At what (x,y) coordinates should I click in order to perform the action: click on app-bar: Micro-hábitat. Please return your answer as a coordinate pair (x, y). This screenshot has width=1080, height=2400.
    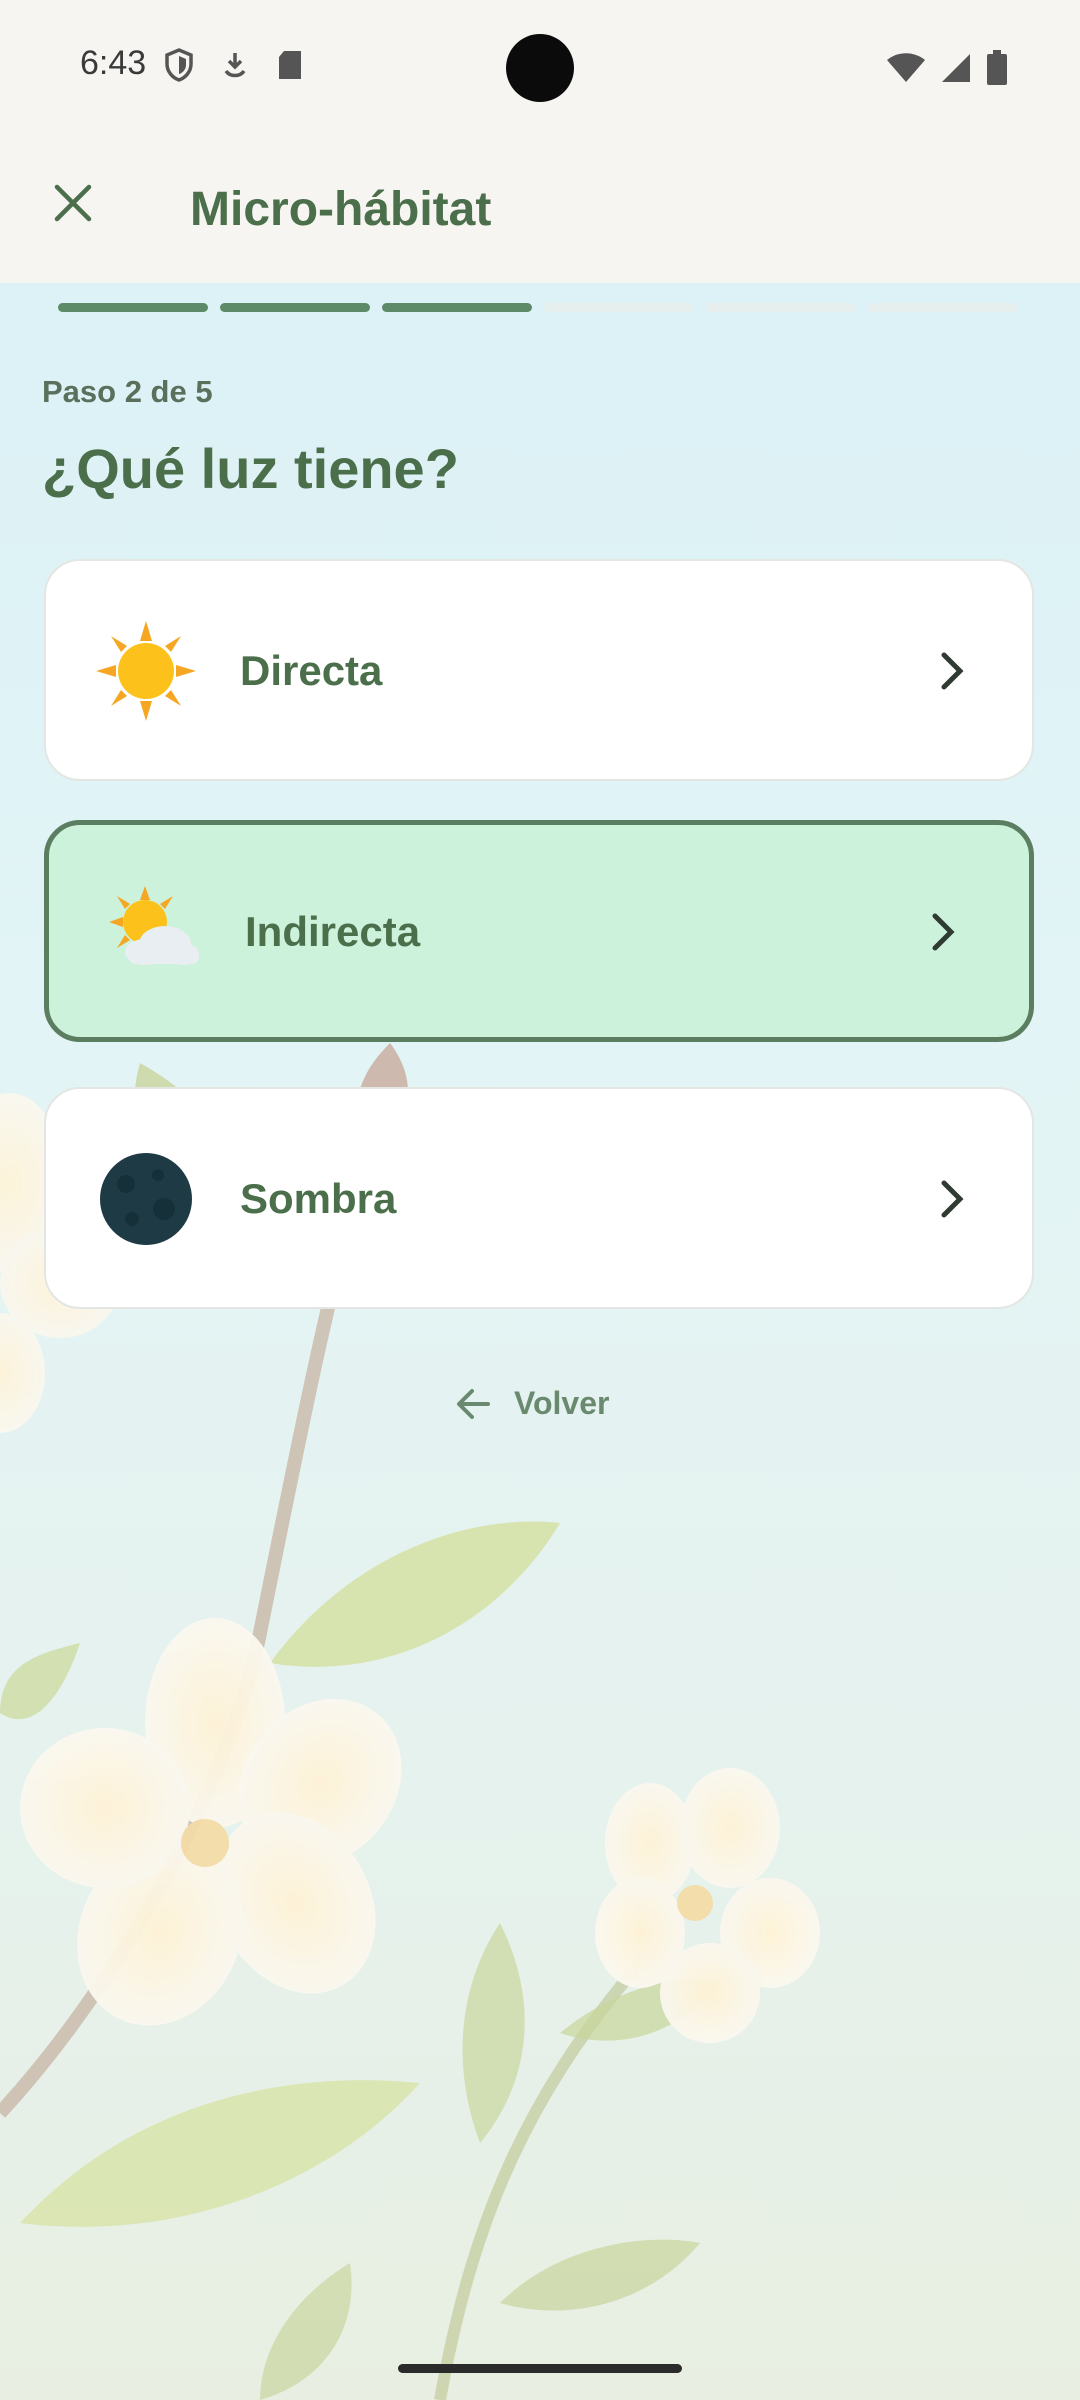
    Looking at the image, I should click on (540, 209).